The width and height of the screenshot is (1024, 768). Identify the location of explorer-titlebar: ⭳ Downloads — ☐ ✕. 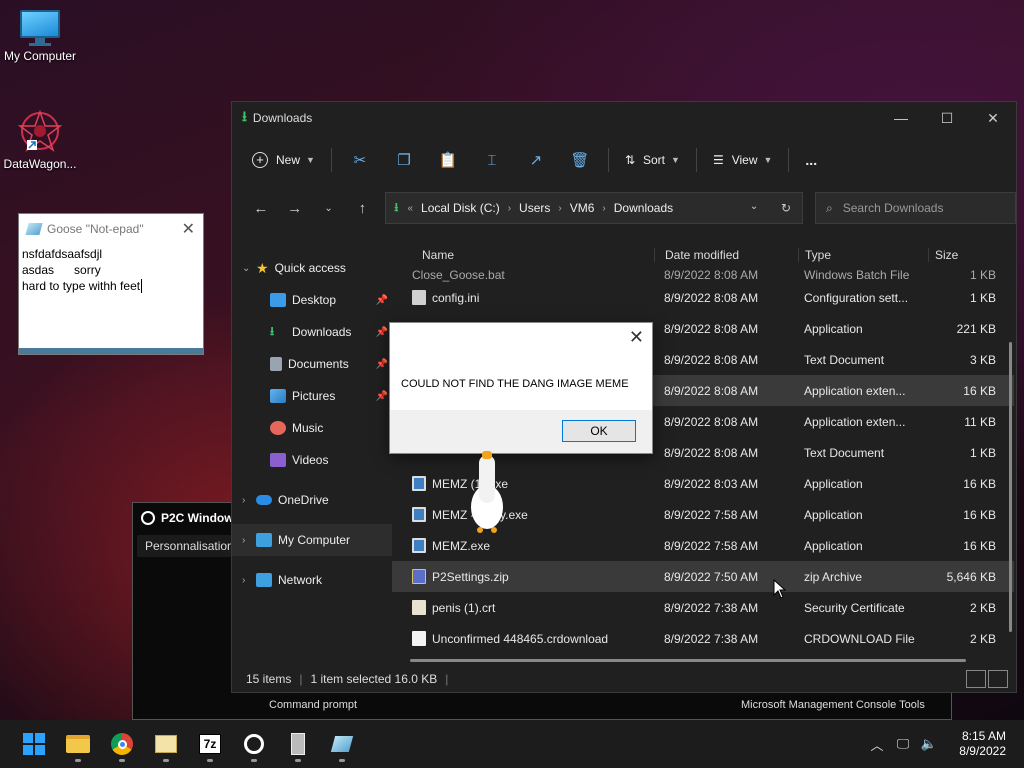
(624, 118).